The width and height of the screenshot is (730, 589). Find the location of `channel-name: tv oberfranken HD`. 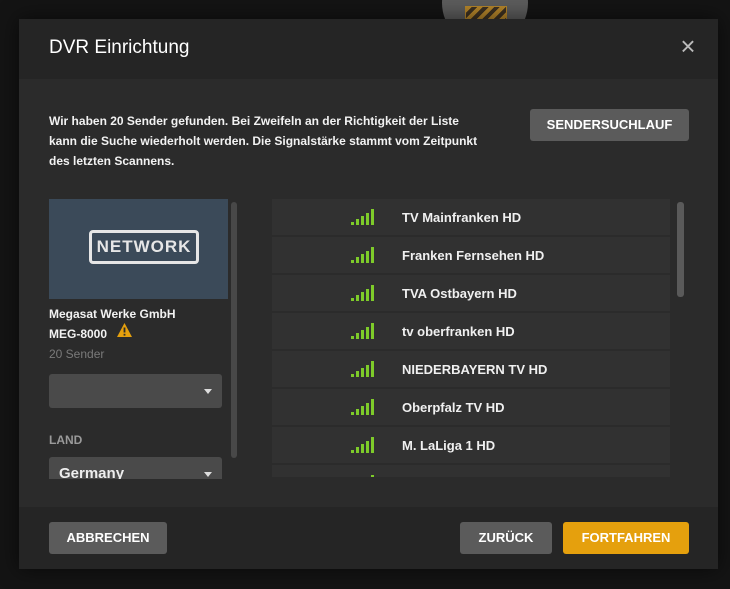

channel-name: tv oberfranken HD is located at coordinates (458, 331).